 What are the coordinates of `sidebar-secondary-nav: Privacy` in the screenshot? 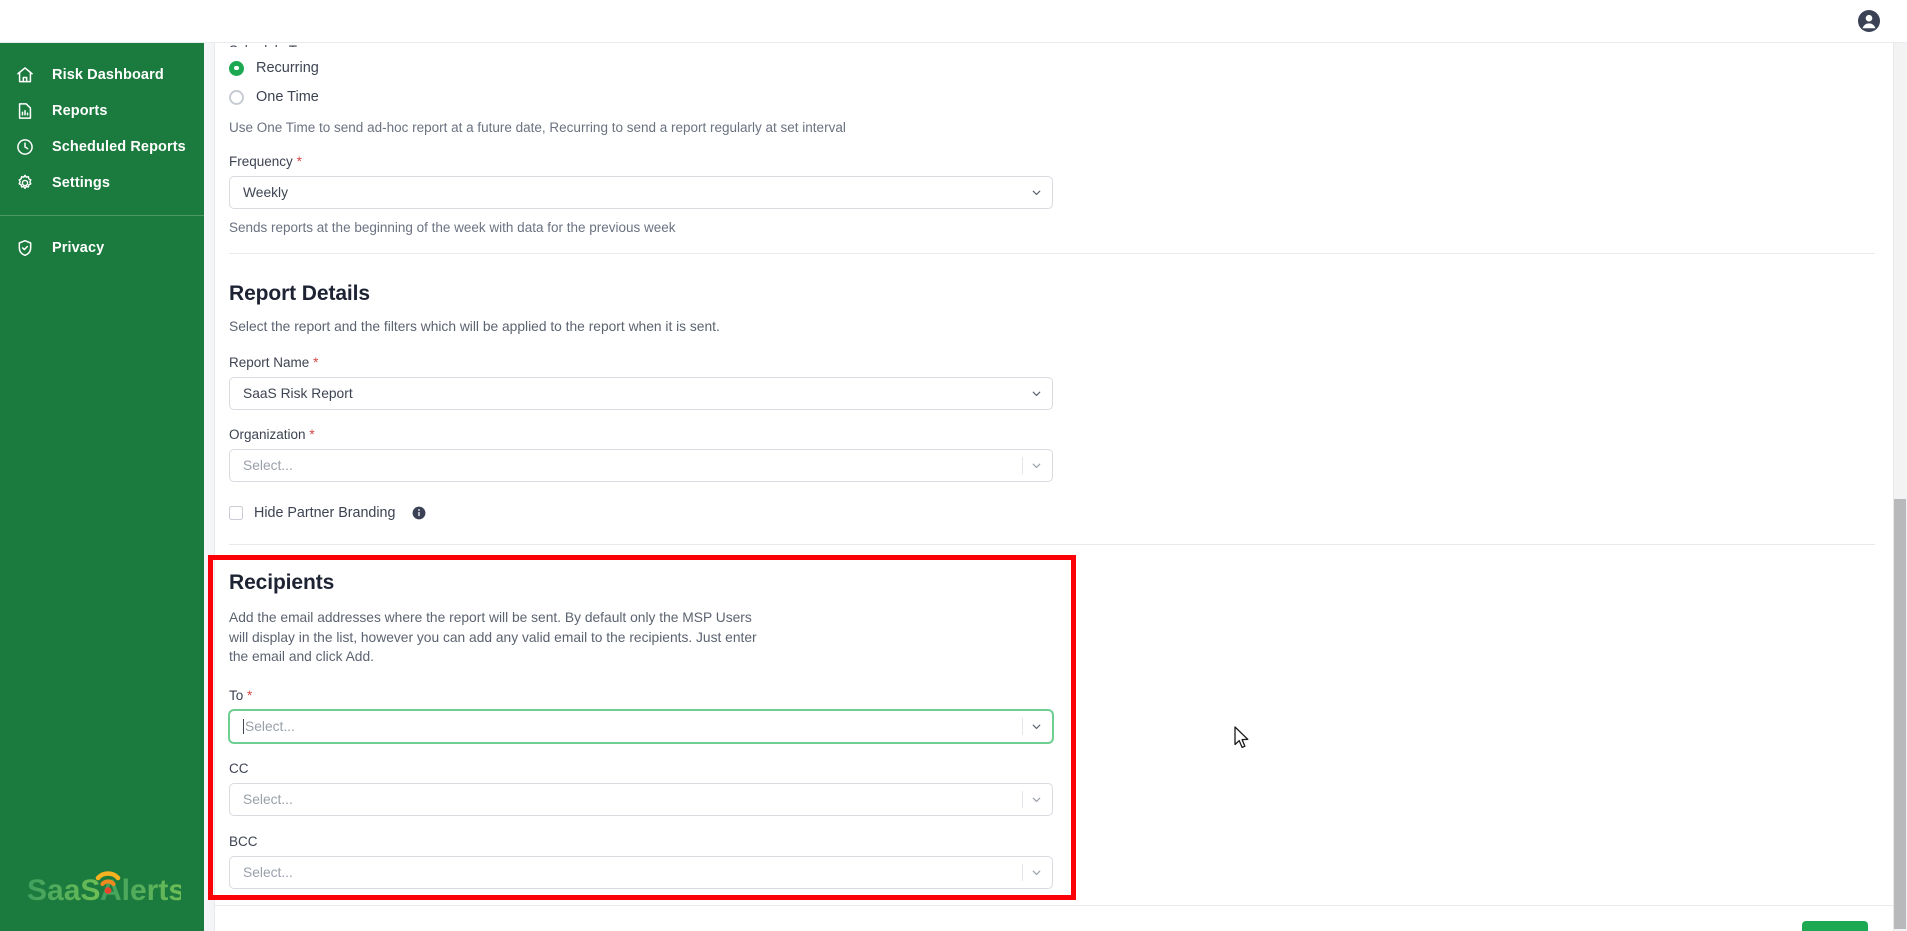 It's located at (102, 241).